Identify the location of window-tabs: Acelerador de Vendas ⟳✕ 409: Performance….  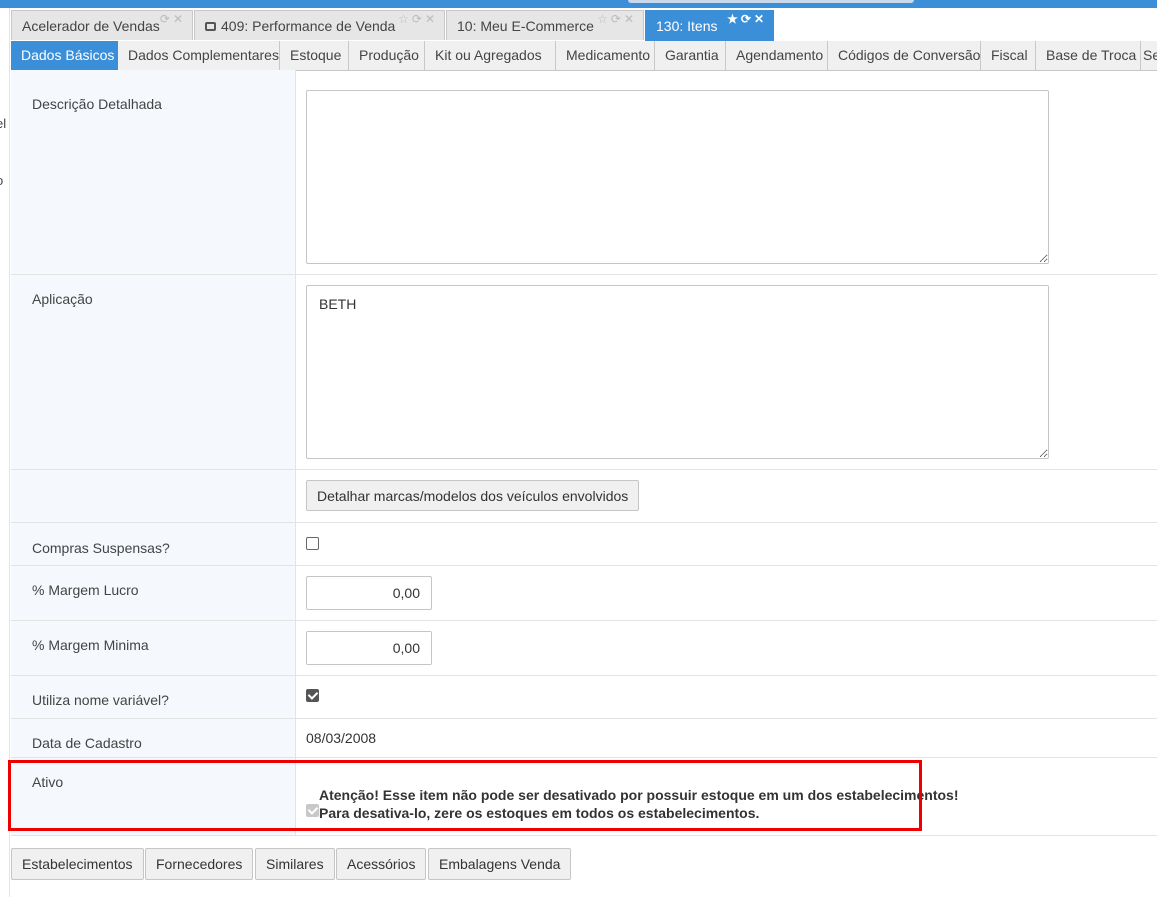
(584, 25).